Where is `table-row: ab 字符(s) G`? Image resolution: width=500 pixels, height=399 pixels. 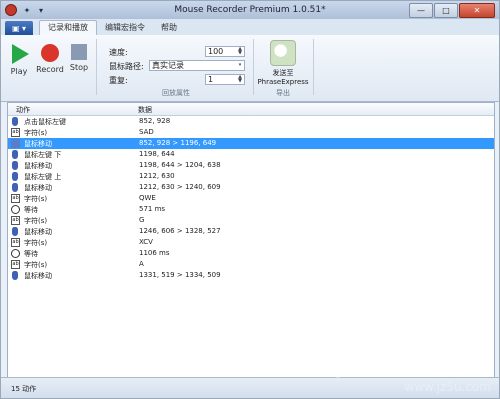
table-row: ab 字符(s) G is located at coordinates (251, 220).